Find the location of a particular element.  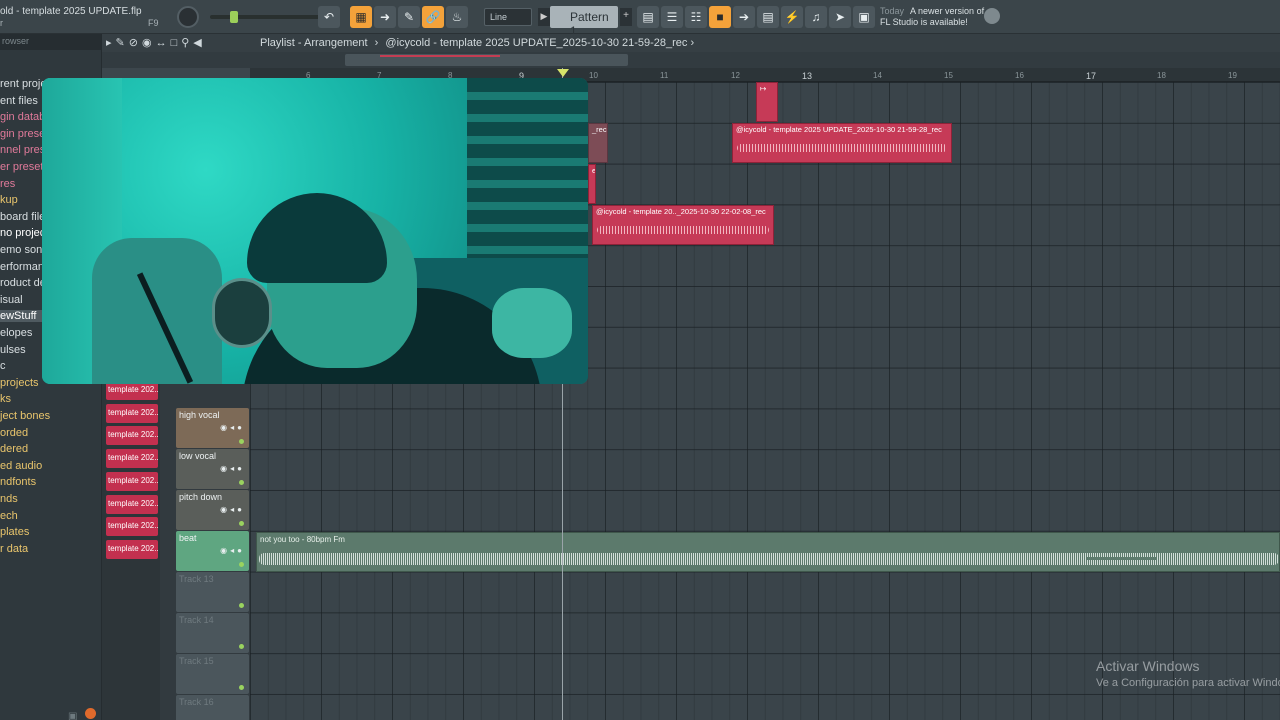

playlist-tools: ▸✎⊘◉↔□⚲◀ is located at coordinates (156, 42).